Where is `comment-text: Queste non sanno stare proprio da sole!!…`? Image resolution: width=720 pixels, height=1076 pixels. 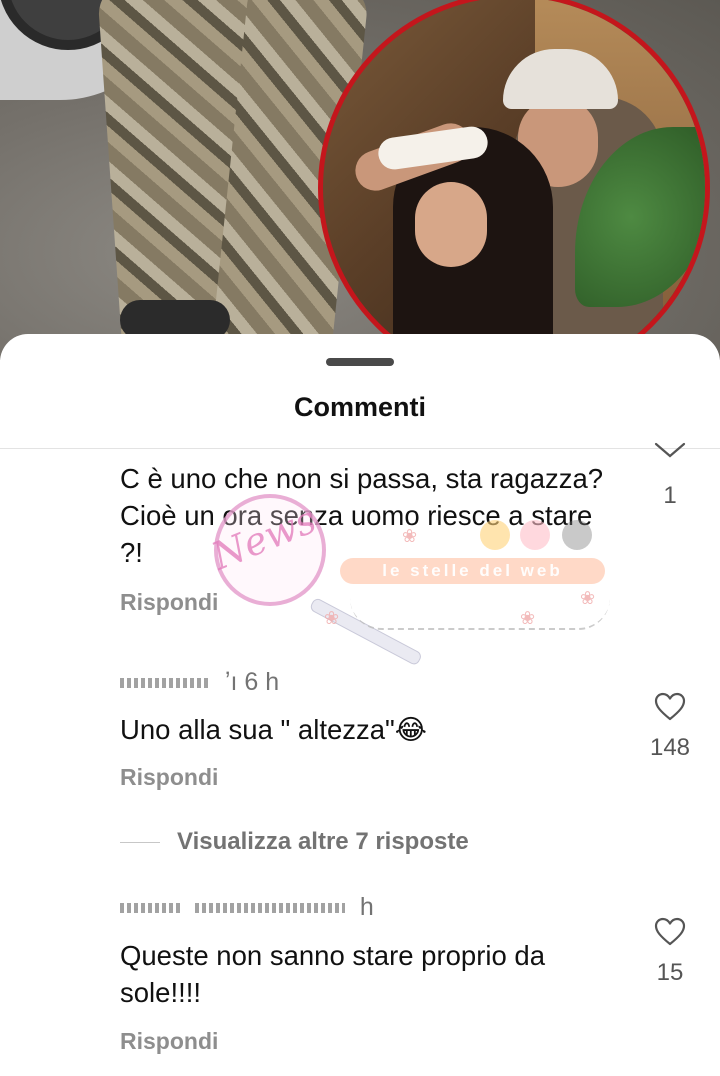 comment-text: Queste non sanno stare proprio da sole!!… is located at coordinates (333, 974).